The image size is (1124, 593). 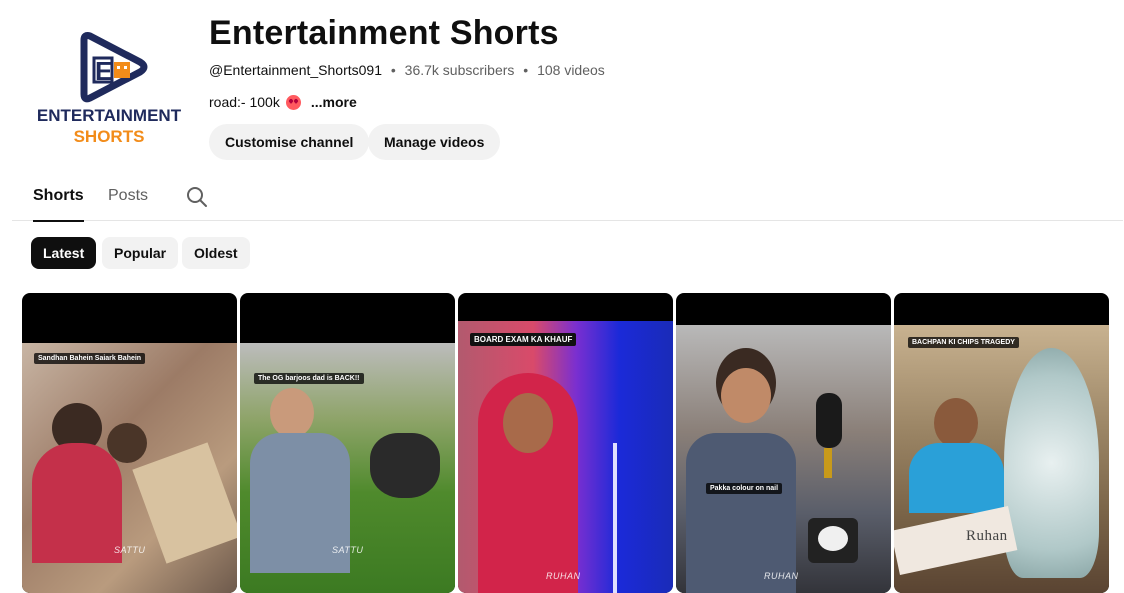 I want to click on heart-eyes-emoji-icon, so click(x=293, y=102).